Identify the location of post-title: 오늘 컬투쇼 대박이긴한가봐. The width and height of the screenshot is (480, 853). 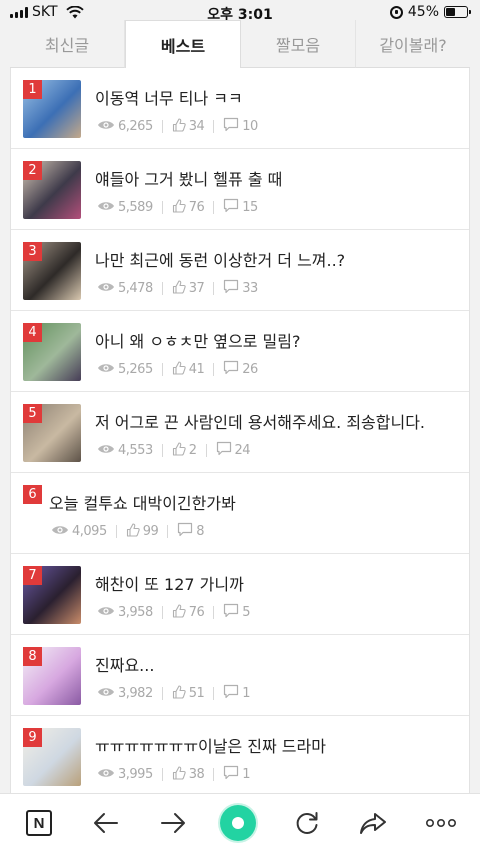
(142, 502).